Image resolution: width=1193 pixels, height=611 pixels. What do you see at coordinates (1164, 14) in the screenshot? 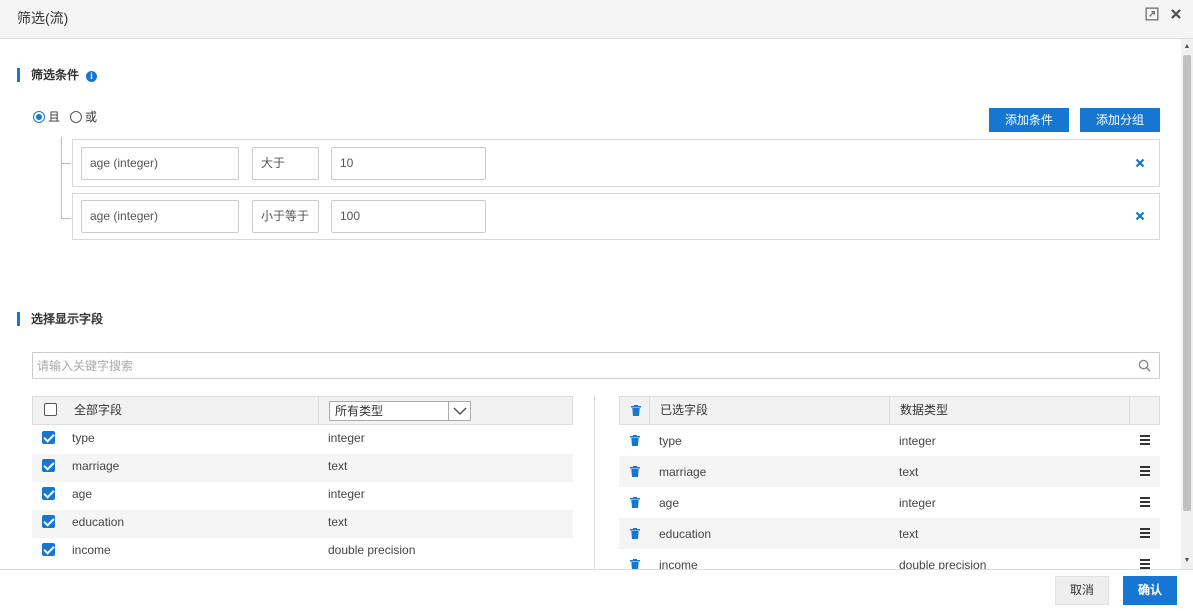
I see `titlebar-icons` at bounding box center [1164, 14].